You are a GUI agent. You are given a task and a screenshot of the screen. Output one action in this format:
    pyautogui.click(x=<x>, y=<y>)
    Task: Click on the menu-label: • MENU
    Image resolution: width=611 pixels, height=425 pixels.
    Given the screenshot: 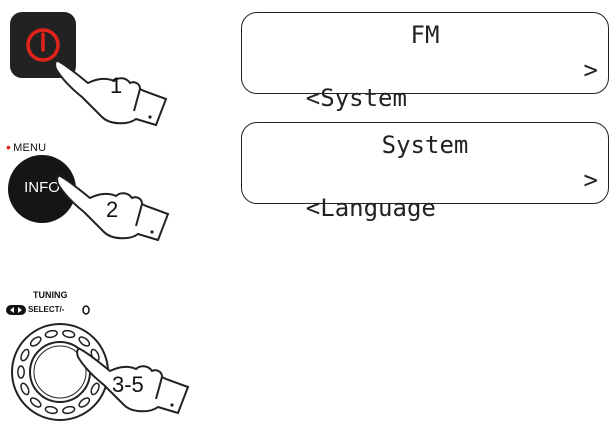 What is the action you would take?
    pyautogui.click(x=26, y=147)
    